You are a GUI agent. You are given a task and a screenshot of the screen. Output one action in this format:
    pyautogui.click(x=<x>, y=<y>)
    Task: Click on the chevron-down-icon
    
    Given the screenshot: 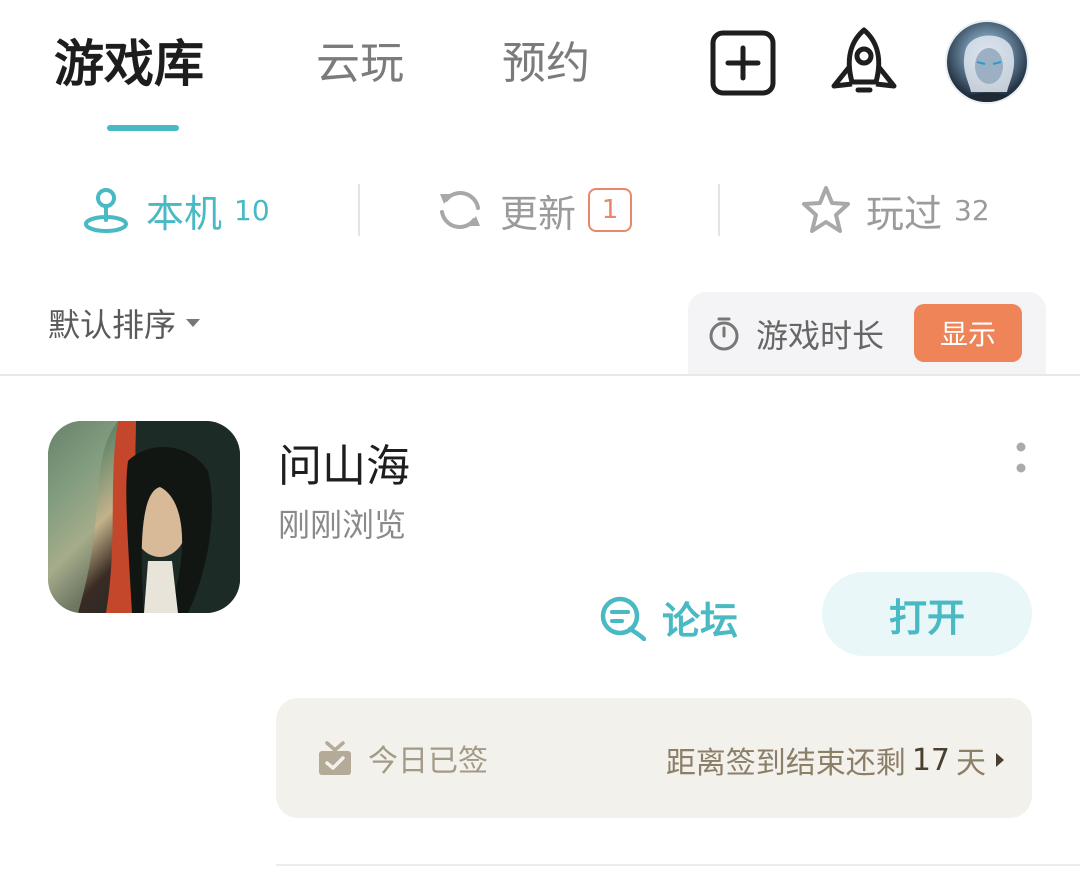 What is the action you would take?
    pyautogui.click(x=193, y=323)
    